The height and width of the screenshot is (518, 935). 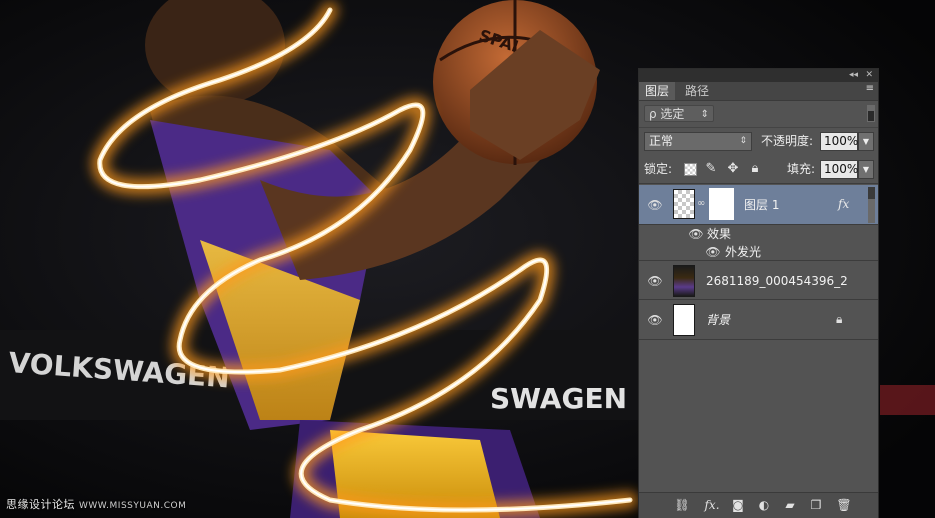 What do you see at coordinates (843, 204) in the screenshot?
I see `fx-icon: fx` at bounding box center [843, 204].